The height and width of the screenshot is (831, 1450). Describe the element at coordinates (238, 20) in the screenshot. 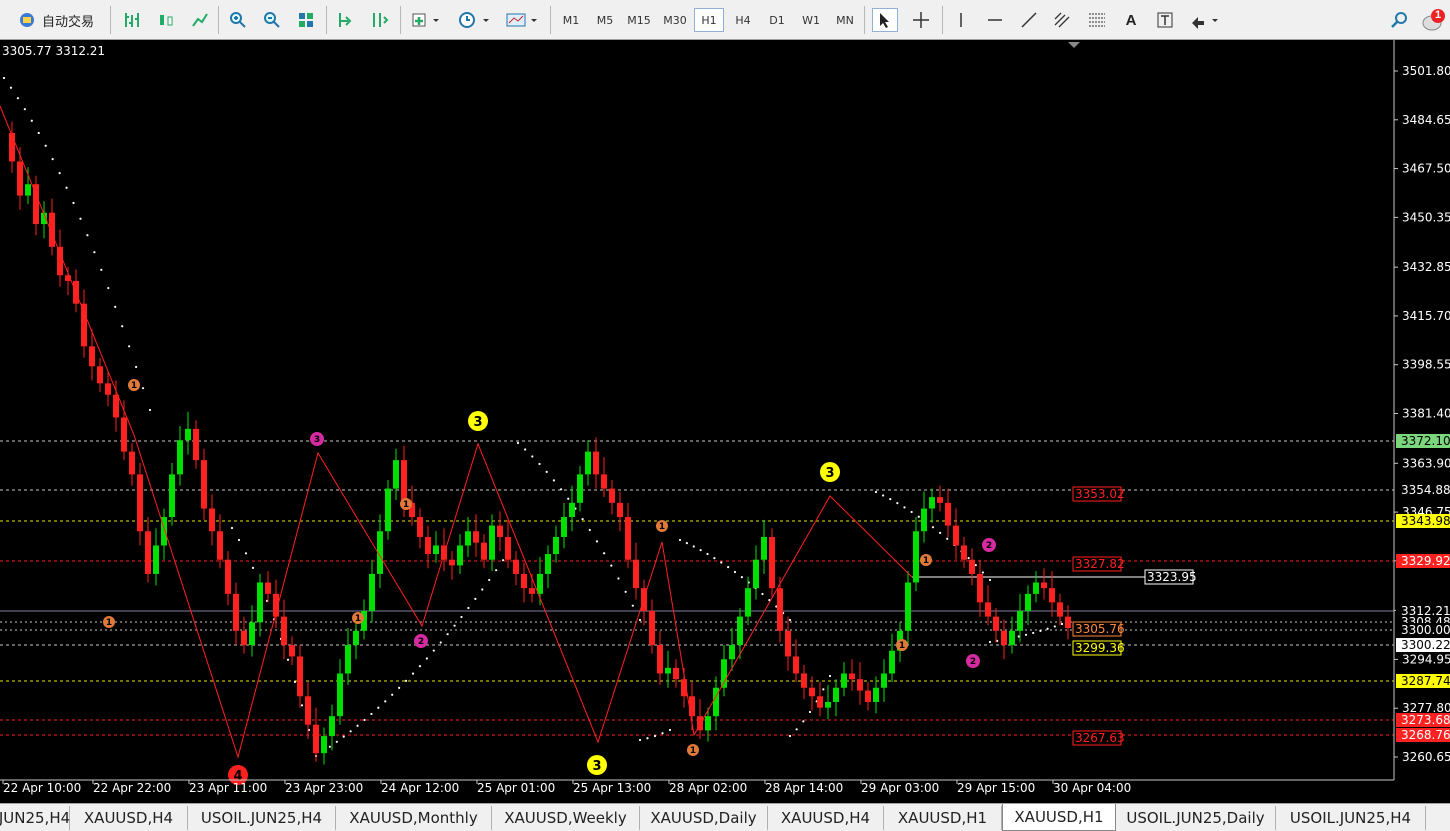

I see `zoom-in-icon` at that location.